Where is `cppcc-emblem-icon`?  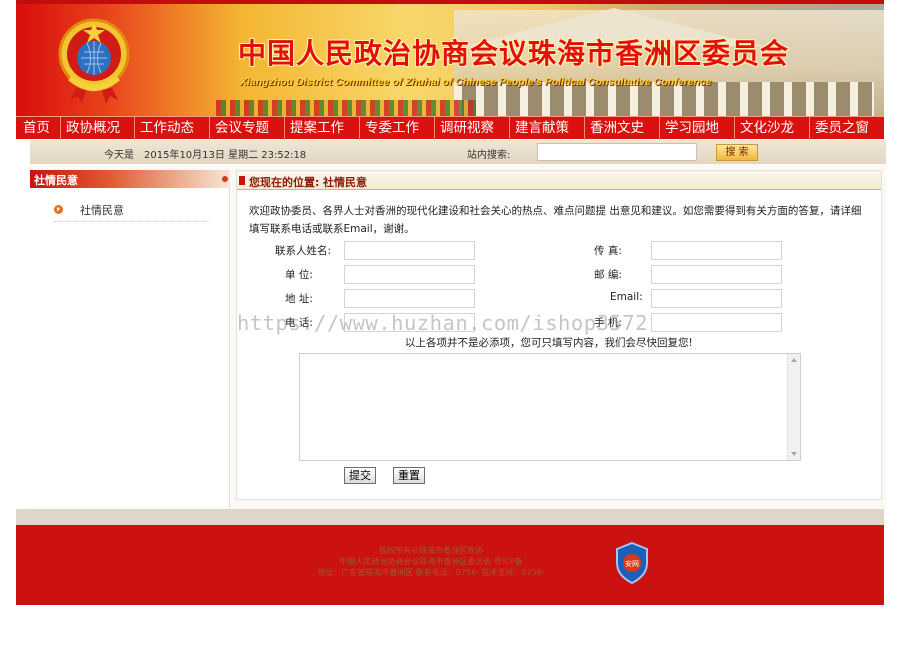 cppcc-emblem-icon is located at coordinates (94, 61).